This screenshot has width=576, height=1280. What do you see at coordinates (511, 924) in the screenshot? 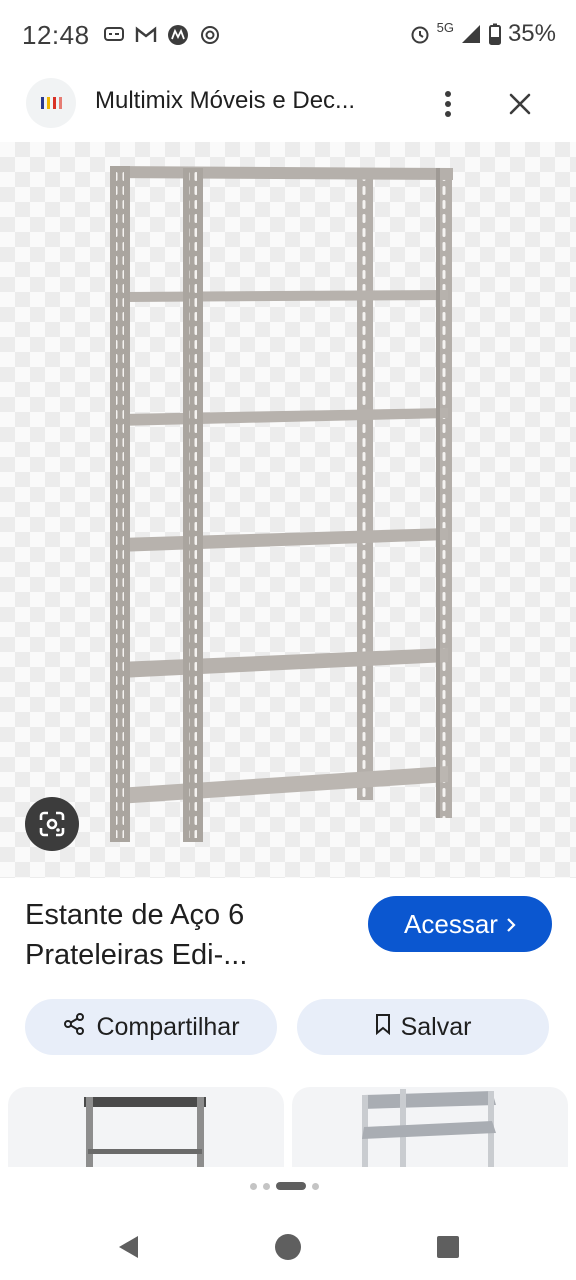
I see `chevron-right-icon` at bounding box center [511, 924].